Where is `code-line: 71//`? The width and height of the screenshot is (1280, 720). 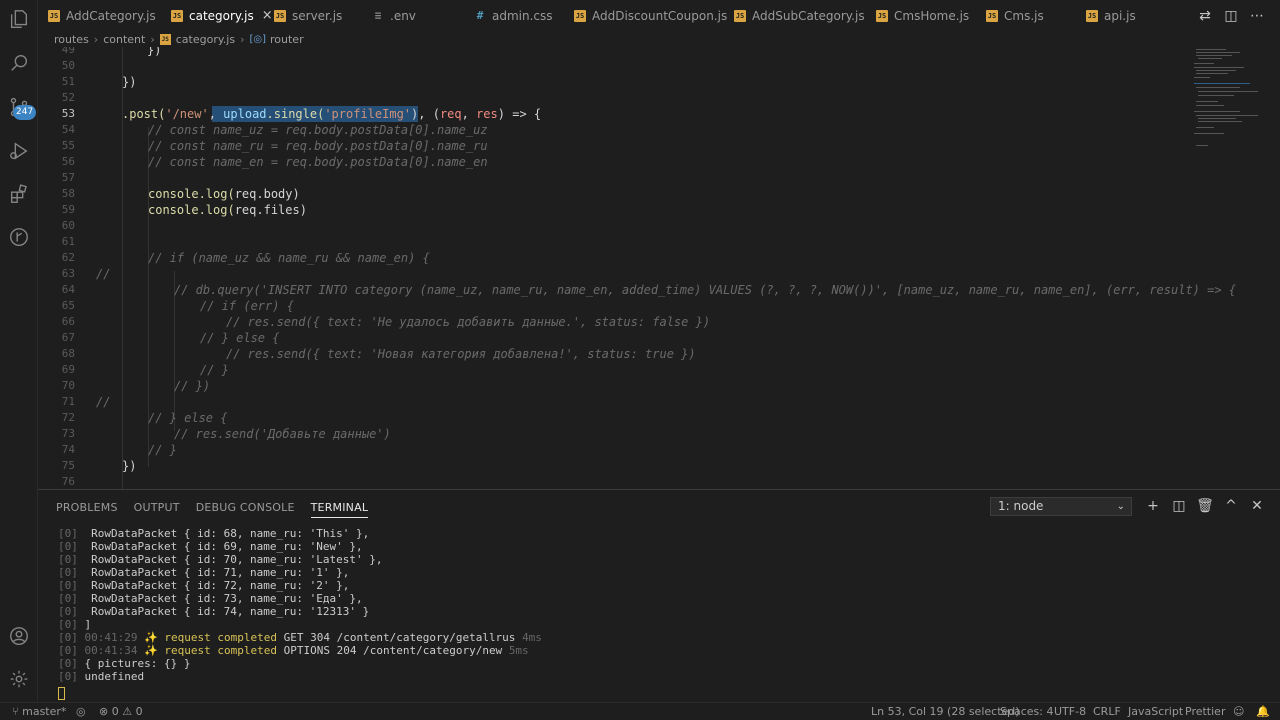
code-line: 71// is located at coordinates (86, 402).